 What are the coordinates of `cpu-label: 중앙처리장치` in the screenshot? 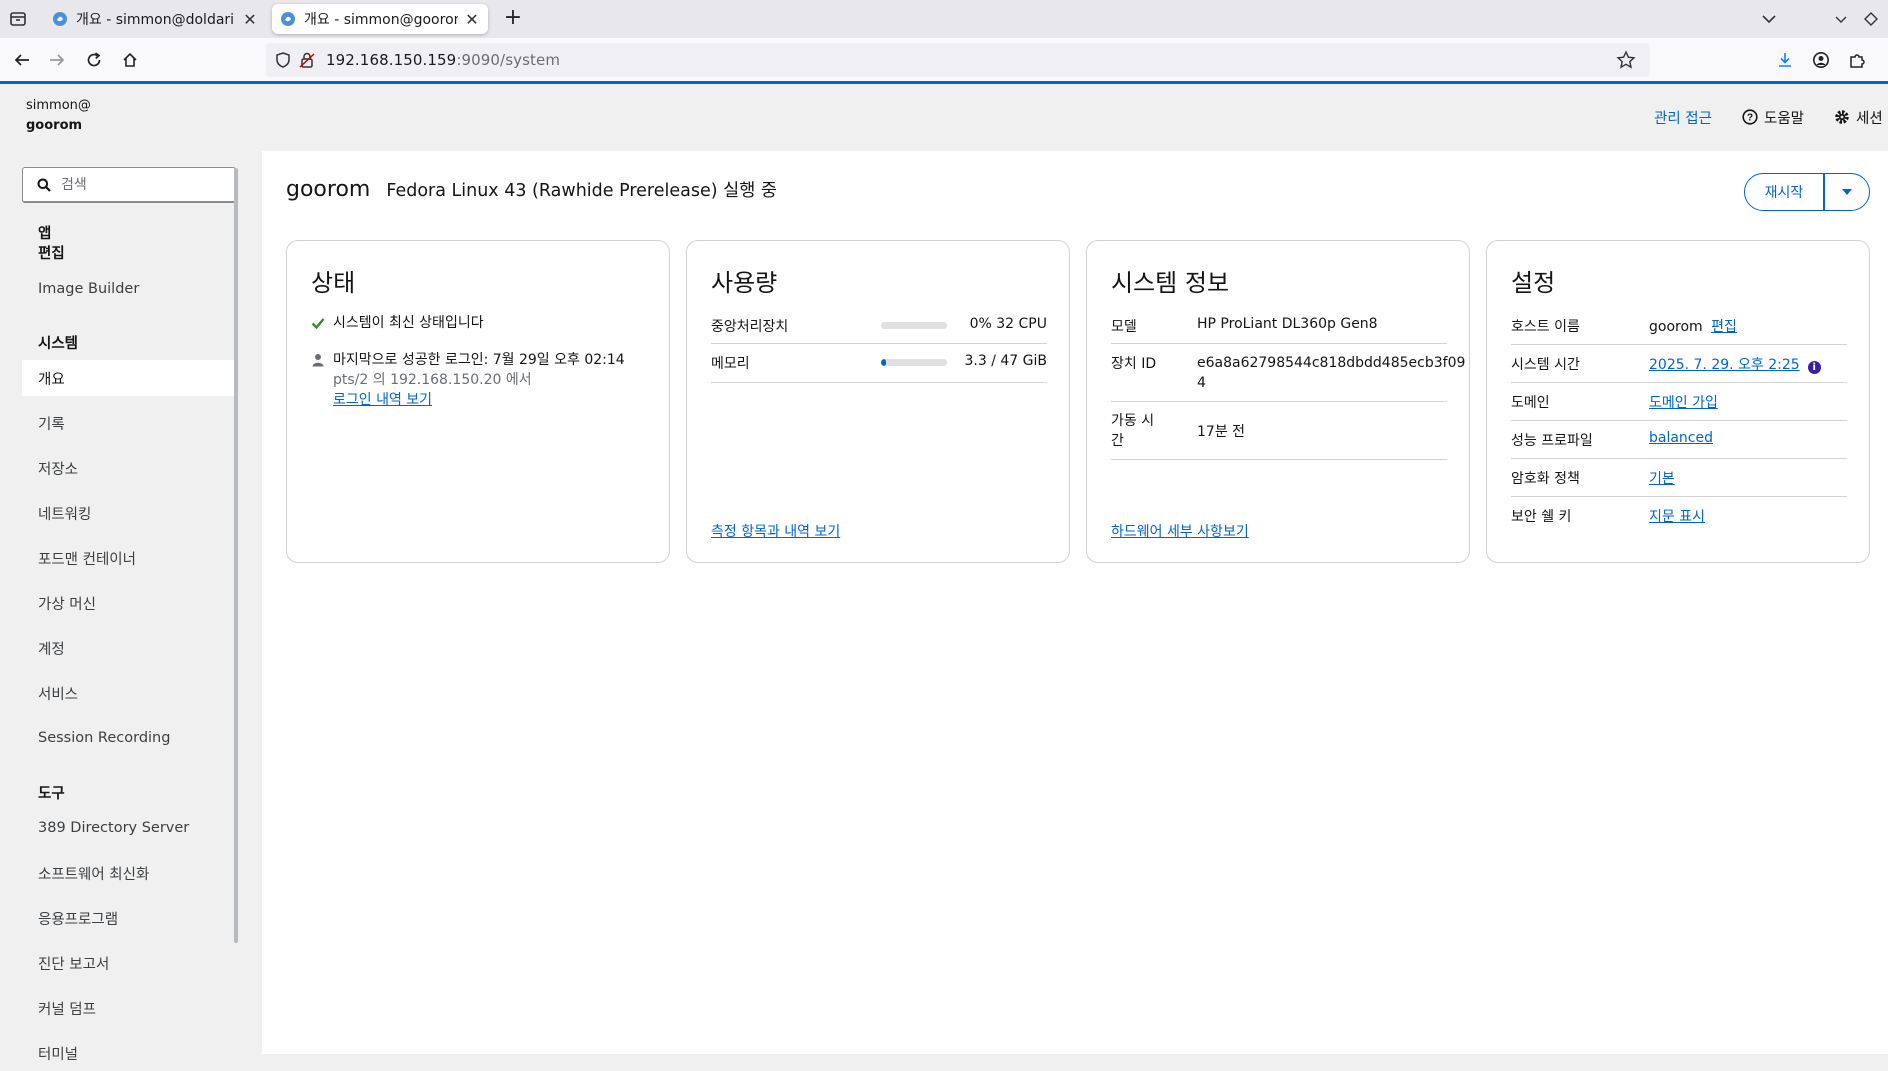 It's located at (750, 327).